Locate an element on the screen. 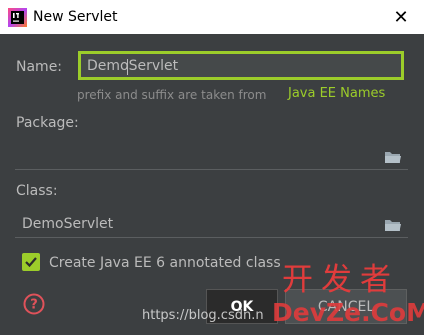  text-caret is located at coordinates (127, 67).